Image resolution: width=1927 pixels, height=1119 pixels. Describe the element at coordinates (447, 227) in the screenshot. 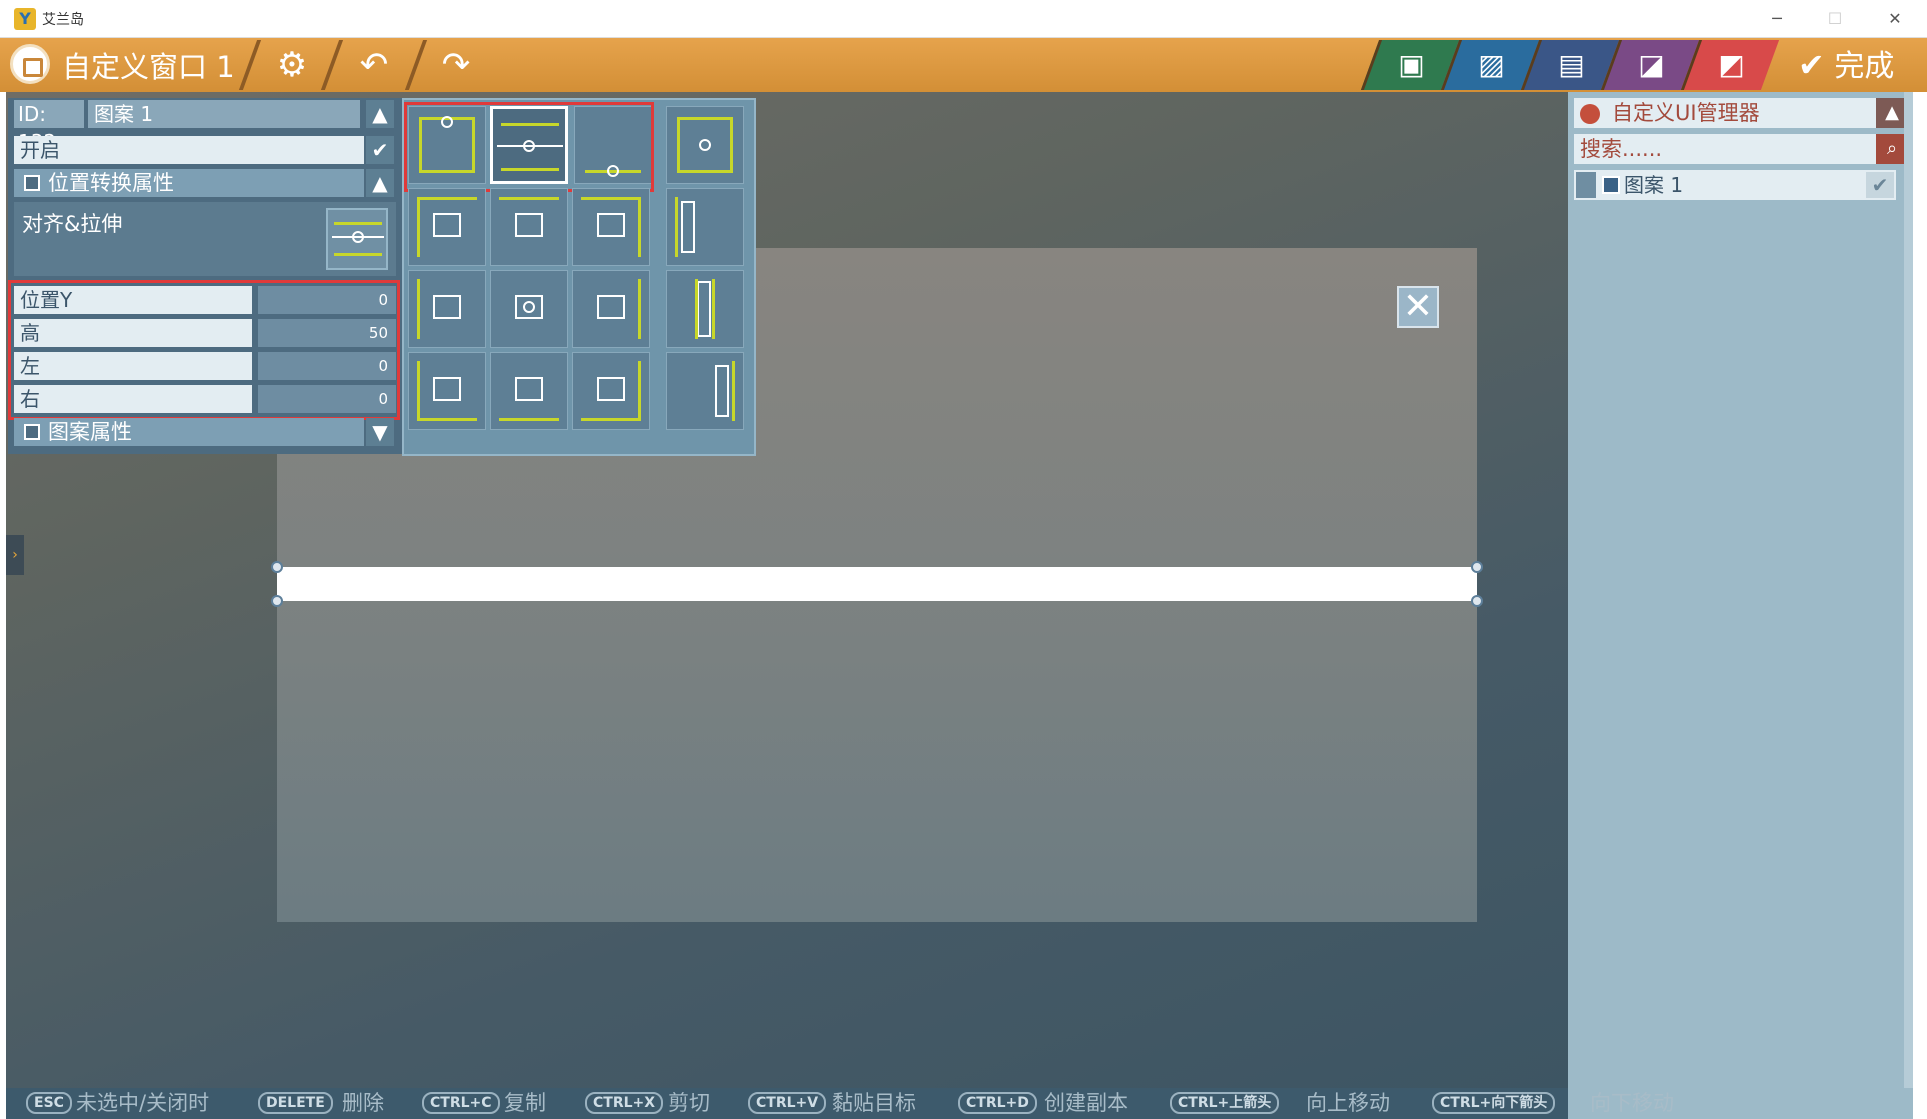

I see `anchor-top-left` at that location.